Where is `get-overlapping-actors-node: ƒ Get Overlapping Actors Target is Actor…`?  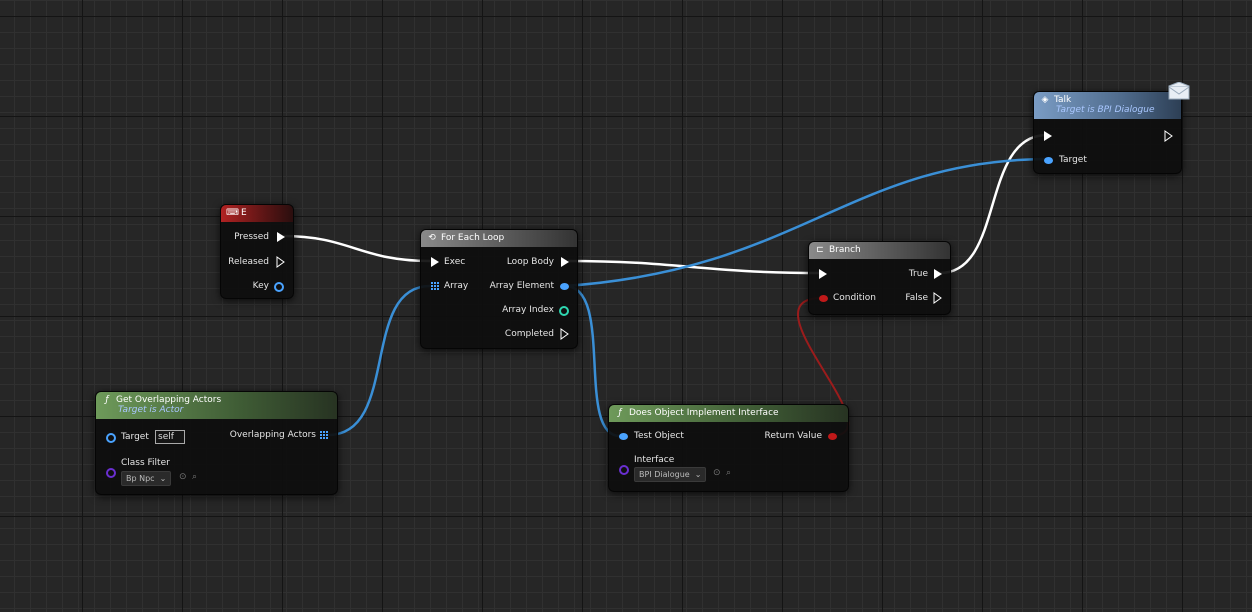 get-overlapping-actors-node: ƒ Get Overlapping Actors Target is Actor… is located at coordinates (216, 443).